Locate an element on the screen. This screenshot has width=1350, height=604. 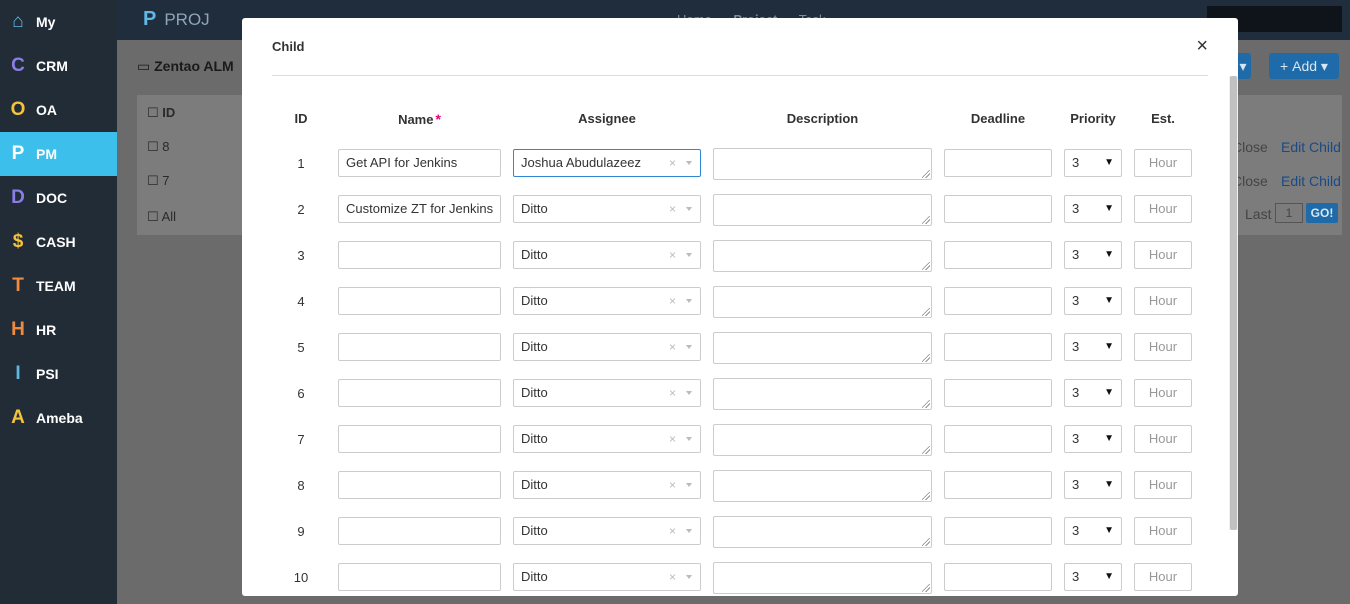
name-input: Customize ZT for Jenkins is located at coordinates (419, 209).